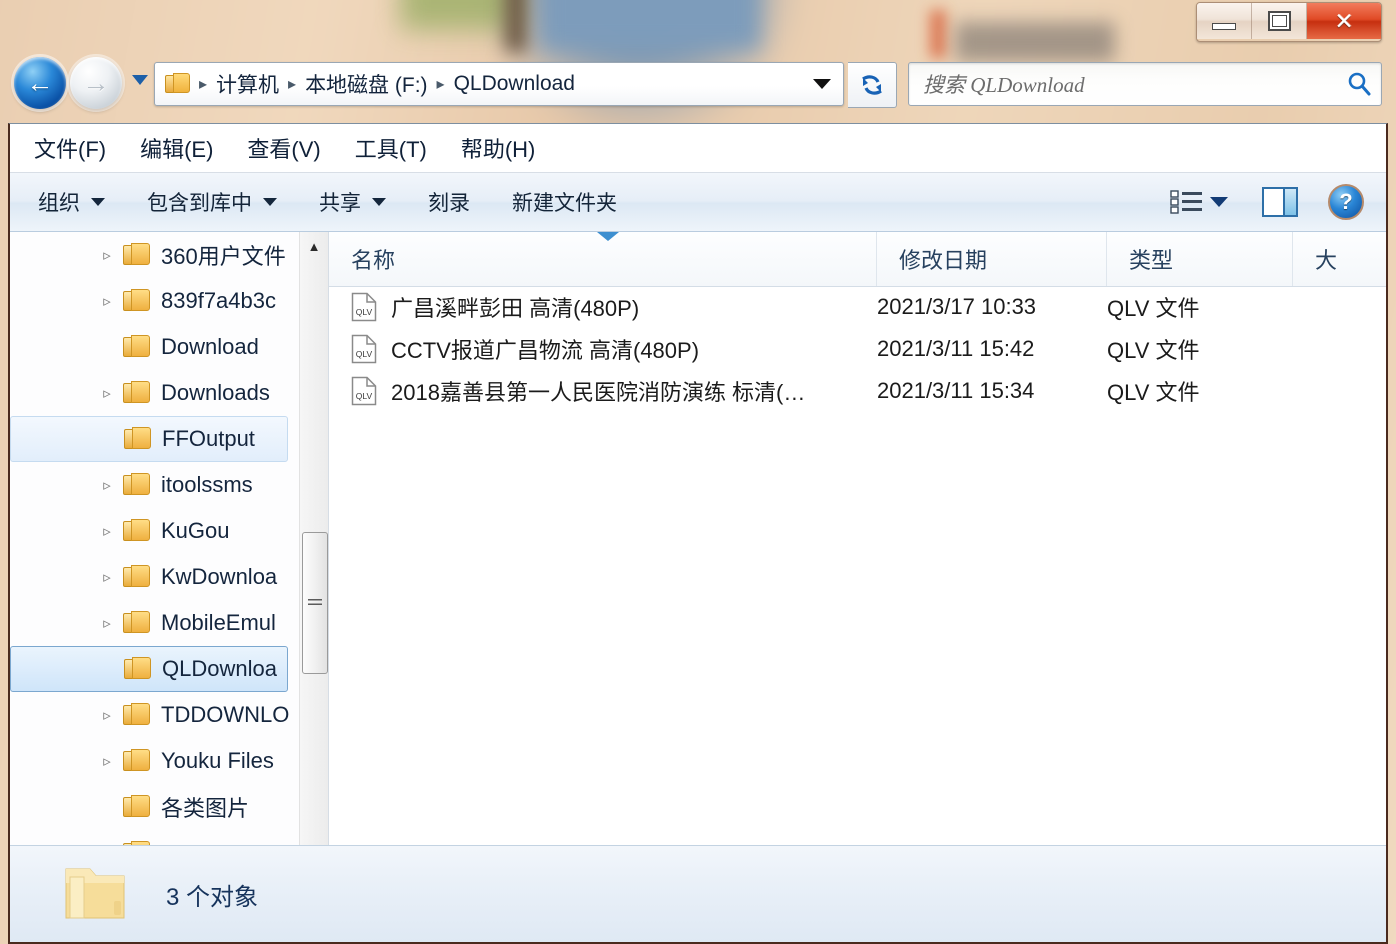 The width and height of the screenshot is (1396, 944). What do you see at coordinates (155, 347) in the screenshot?
I see `tree-item-download: Download` at bounding box center [155, 347].